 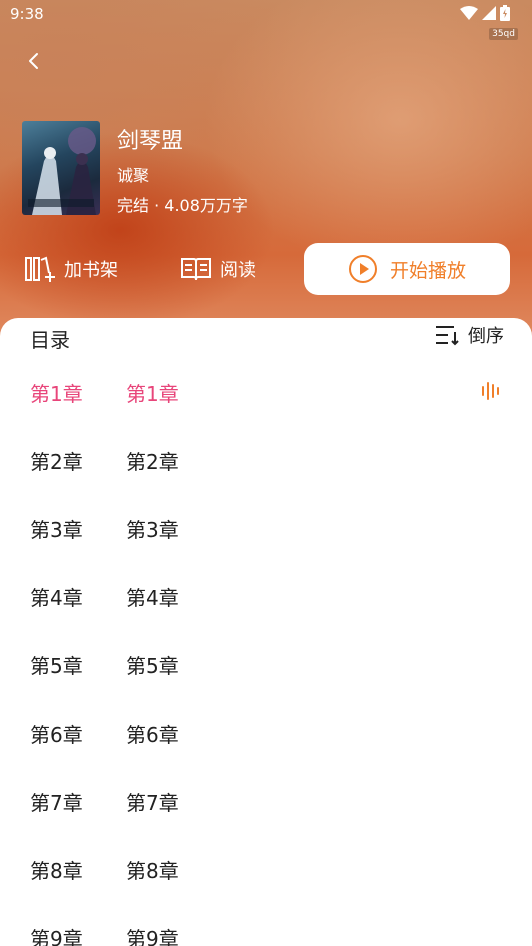 I want to click on chapter-number: 第9章, so click(x=56, y=936).